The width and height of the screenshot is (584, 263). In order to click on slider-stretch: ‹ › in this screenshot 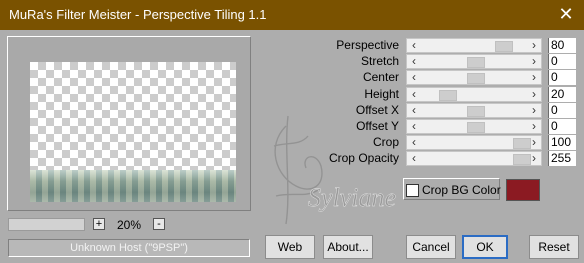, I will do `click(474, 61)`.